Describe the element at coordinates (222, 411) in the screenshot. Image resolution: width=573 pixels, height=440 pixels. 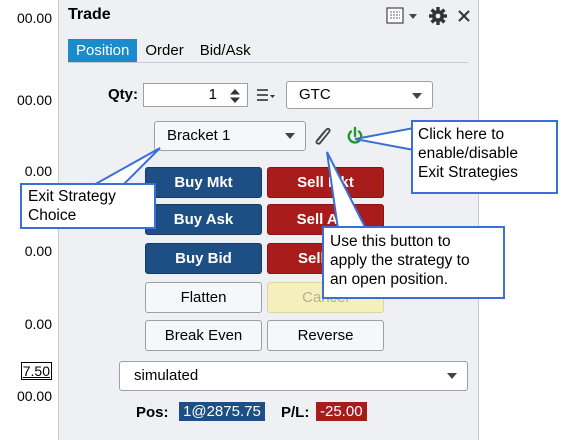
I see `position-value: 1@2875.75` at that location.